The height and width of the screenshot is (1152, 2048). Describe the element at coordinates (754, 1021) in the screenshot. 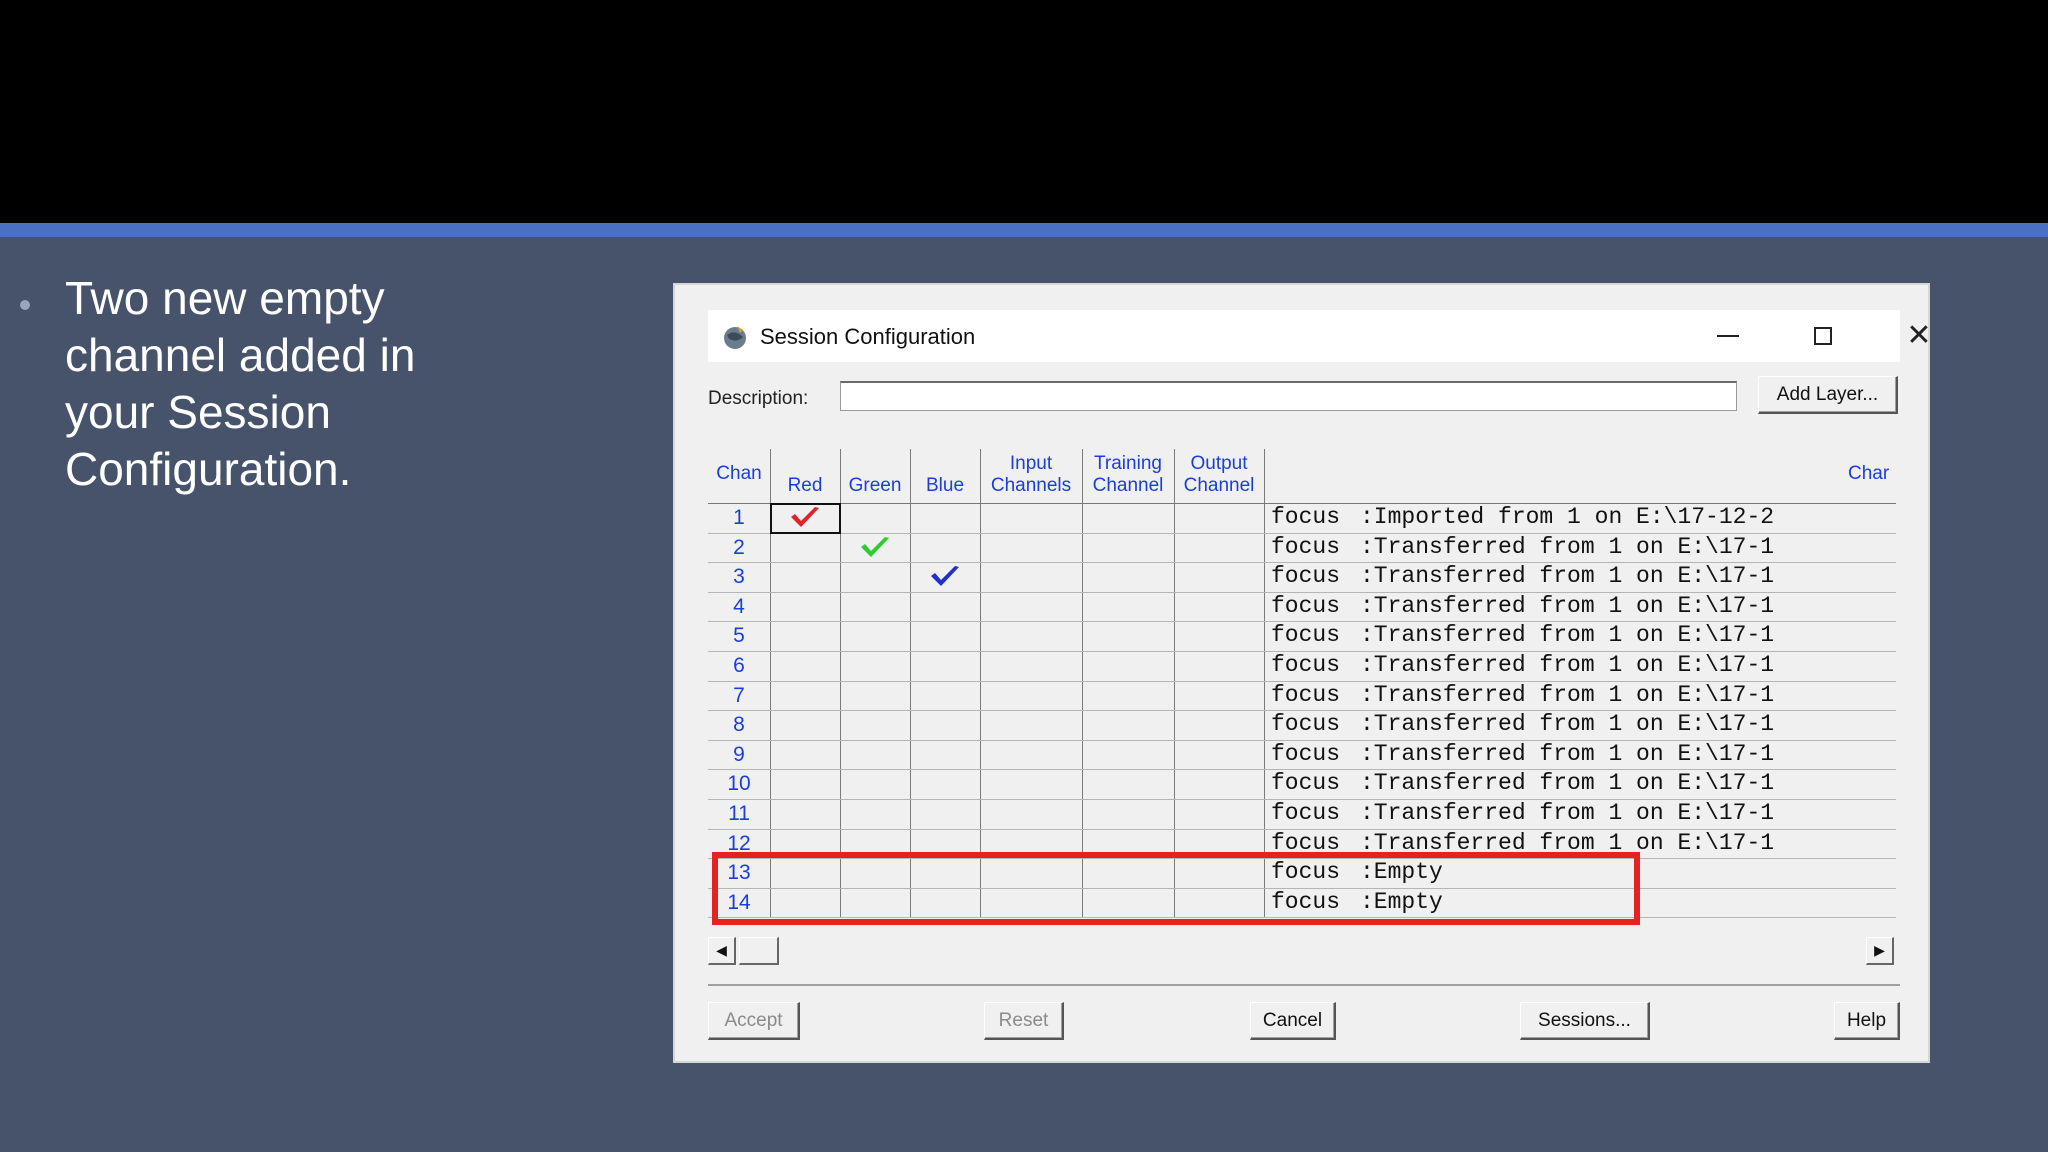

I see `accept-button: Accept` at that location.